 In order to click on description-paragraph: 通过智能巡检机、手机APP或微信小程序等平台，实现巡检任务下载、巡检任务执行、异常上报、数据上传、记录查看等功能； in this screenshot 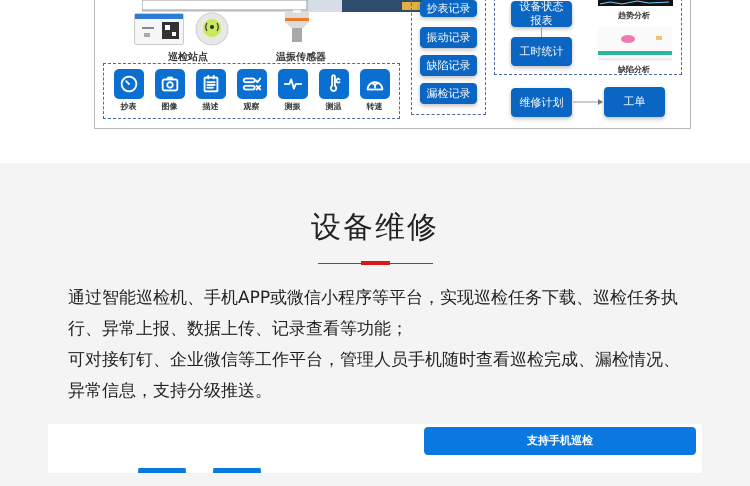, I will do `click(374, 314)`.